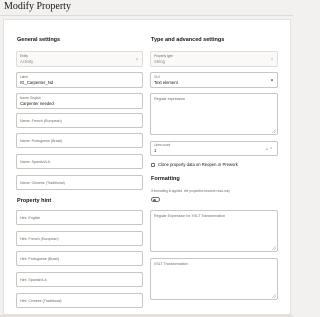  Describe the element at coordinates (188, 40) in the screenshot. I see `type-advanced-heading: Type and advanced settings` at that location.